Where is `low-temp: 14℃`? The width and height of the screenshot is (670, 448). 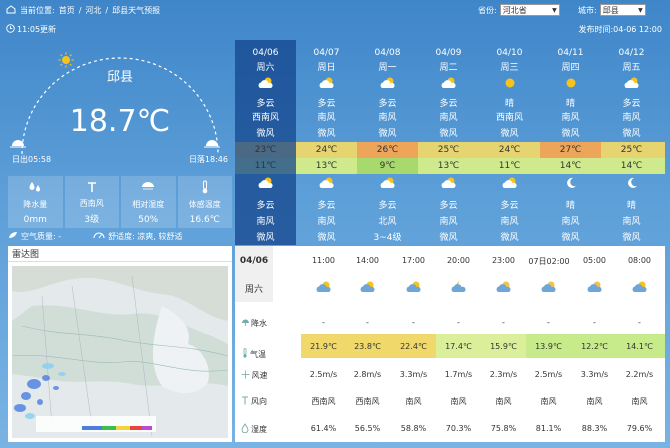 low-temp: 14℃ is located at coordinates (570, 166).